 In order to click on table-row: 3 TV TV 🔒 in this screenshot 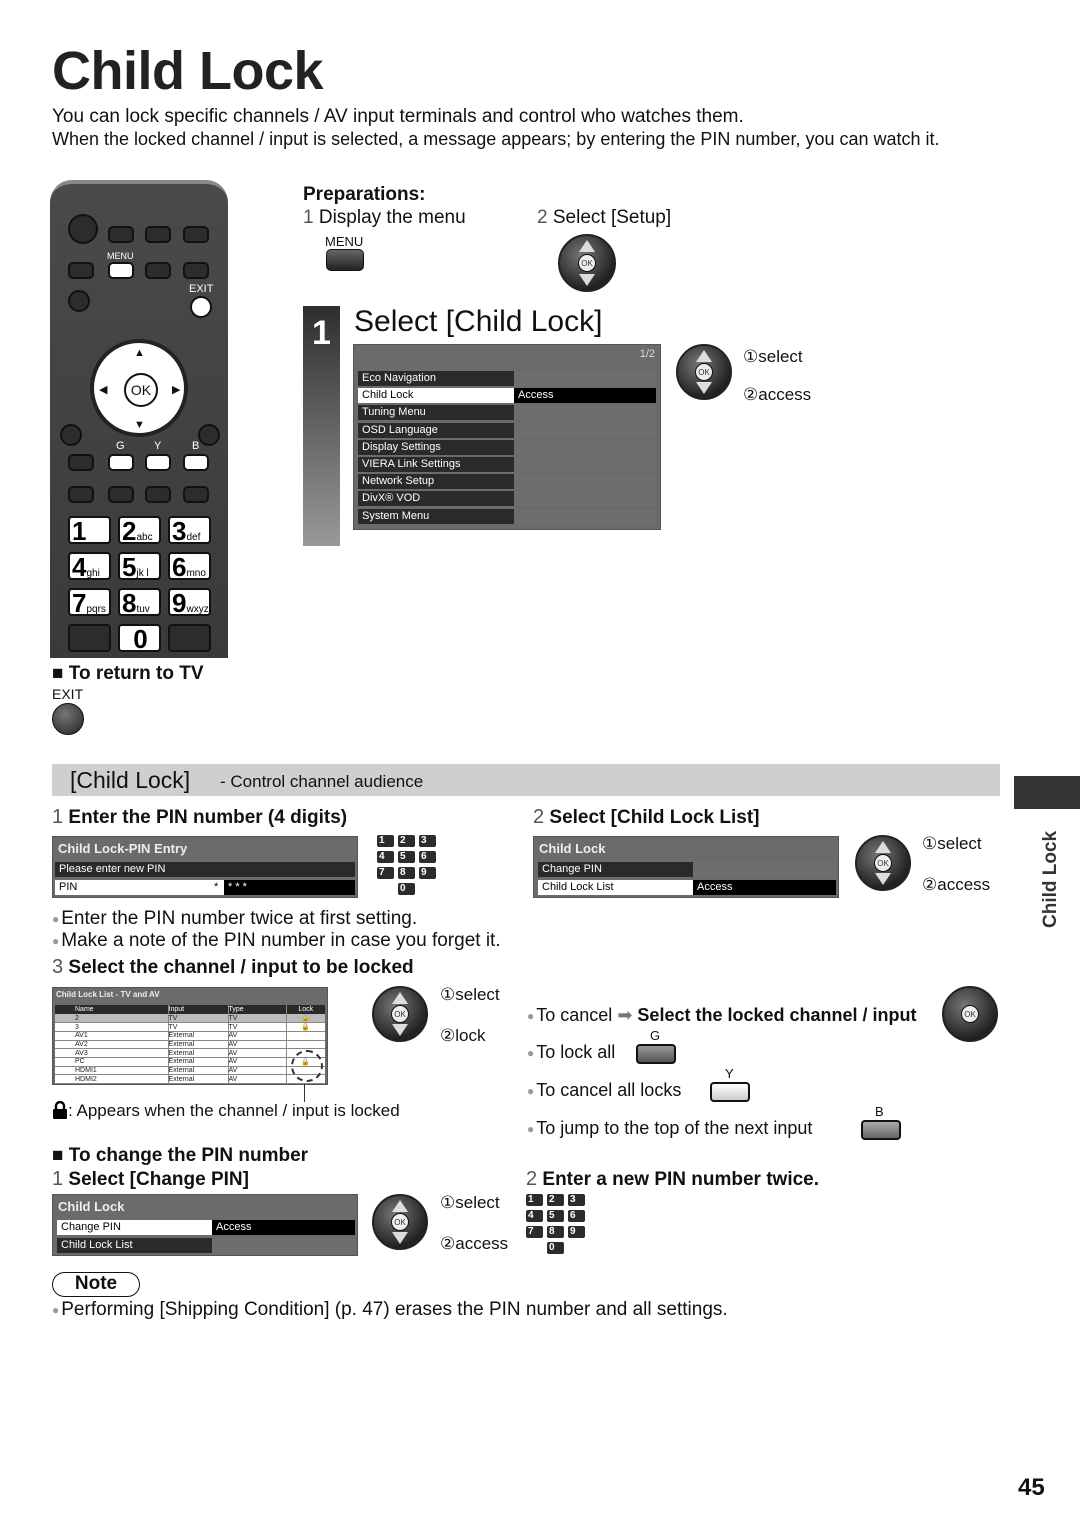, I will do `click(190, 1027)`.